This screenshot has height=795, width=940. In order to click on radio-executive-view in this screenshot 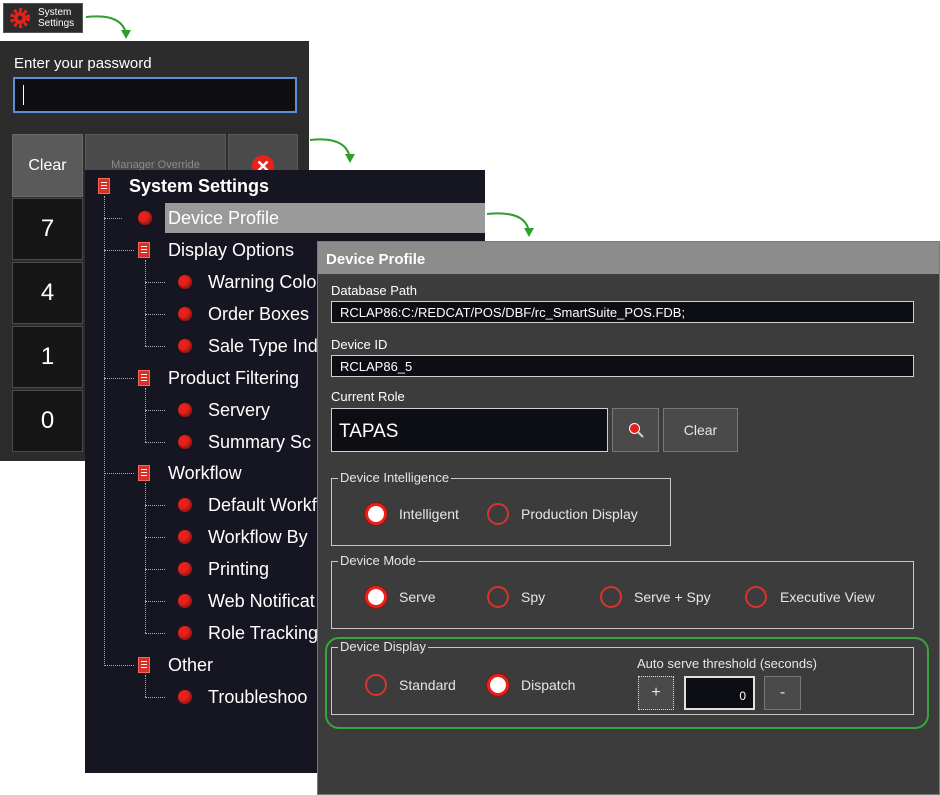, I will do `click(756, 597)`.